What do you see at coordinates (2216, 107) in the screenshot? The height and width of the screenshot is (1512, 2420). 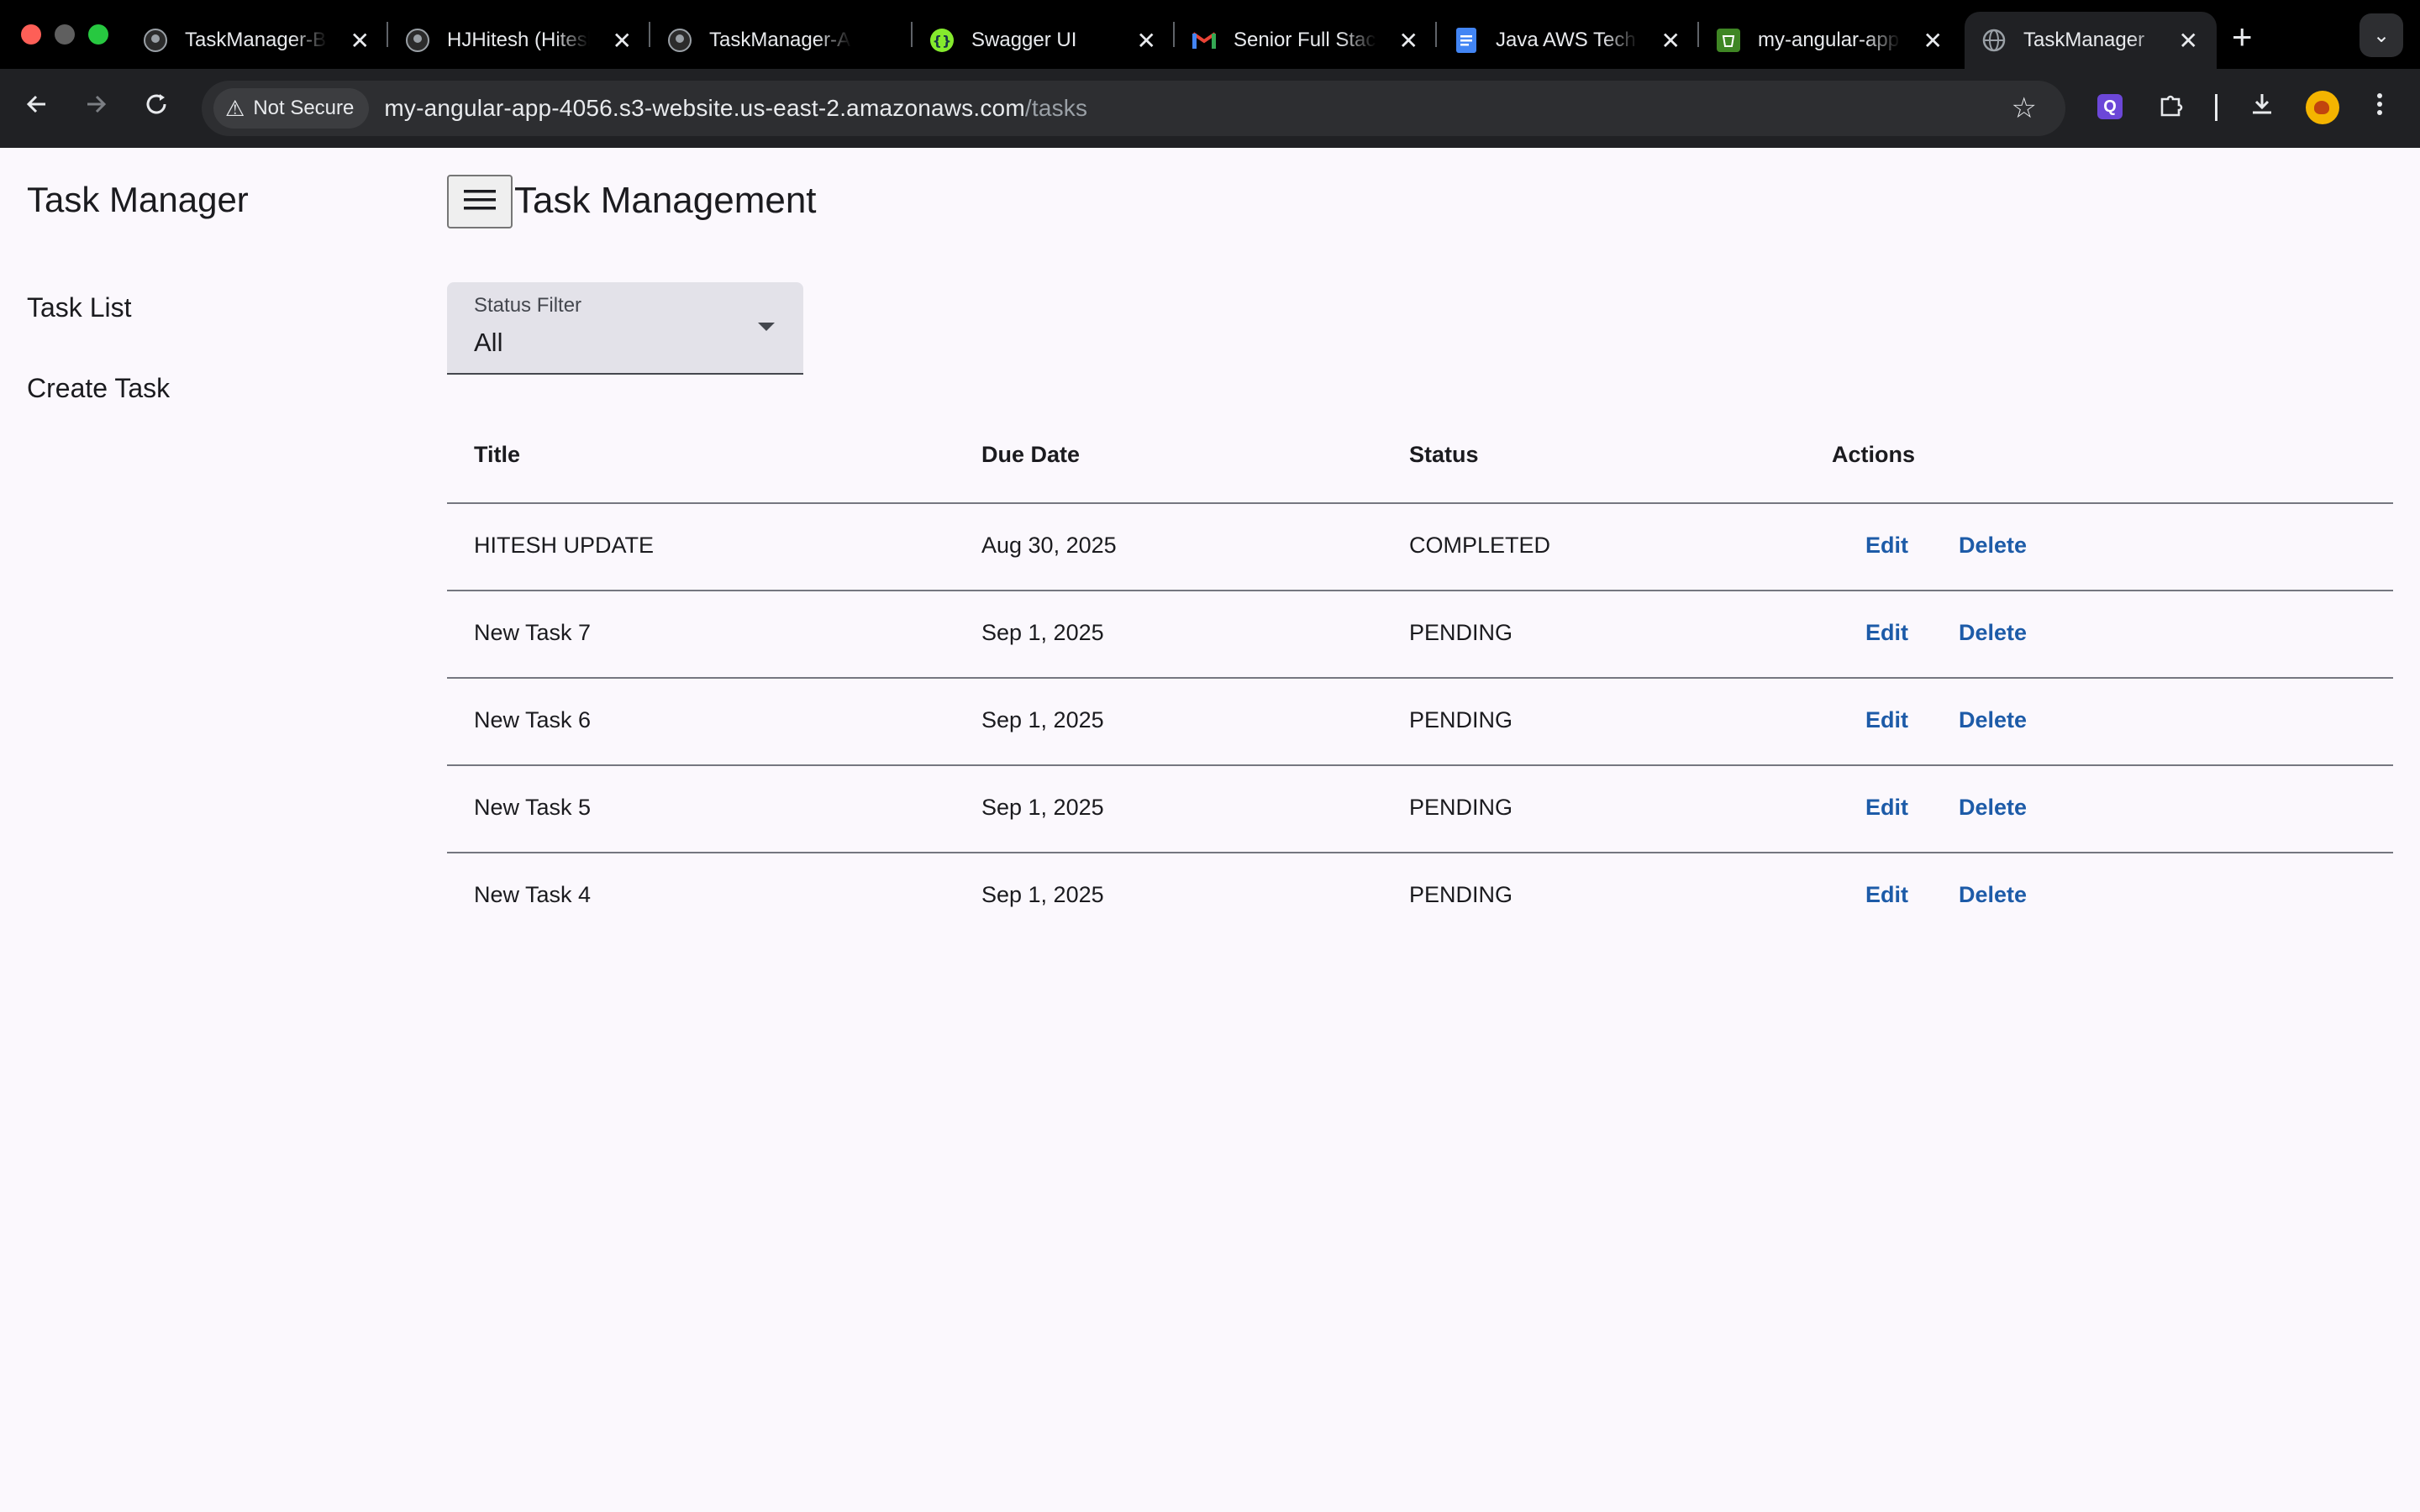 I see `toolbar-divider` at bounding box center [2216, 107].